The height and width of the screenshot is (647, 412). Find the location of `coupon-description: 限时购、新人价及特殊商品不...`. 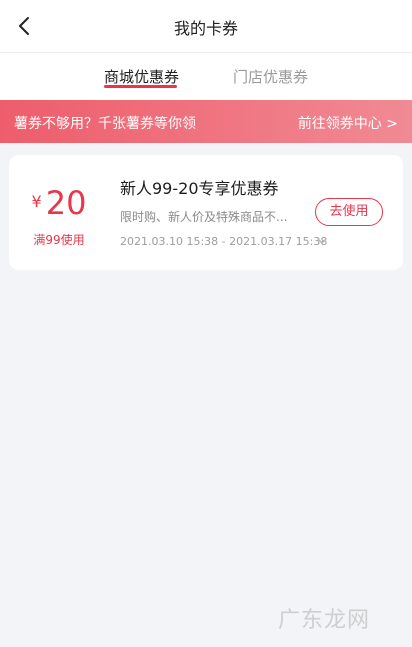

coupon-description: 限时购、新人价及特殊商品不... is located at coordinates (204, 217).